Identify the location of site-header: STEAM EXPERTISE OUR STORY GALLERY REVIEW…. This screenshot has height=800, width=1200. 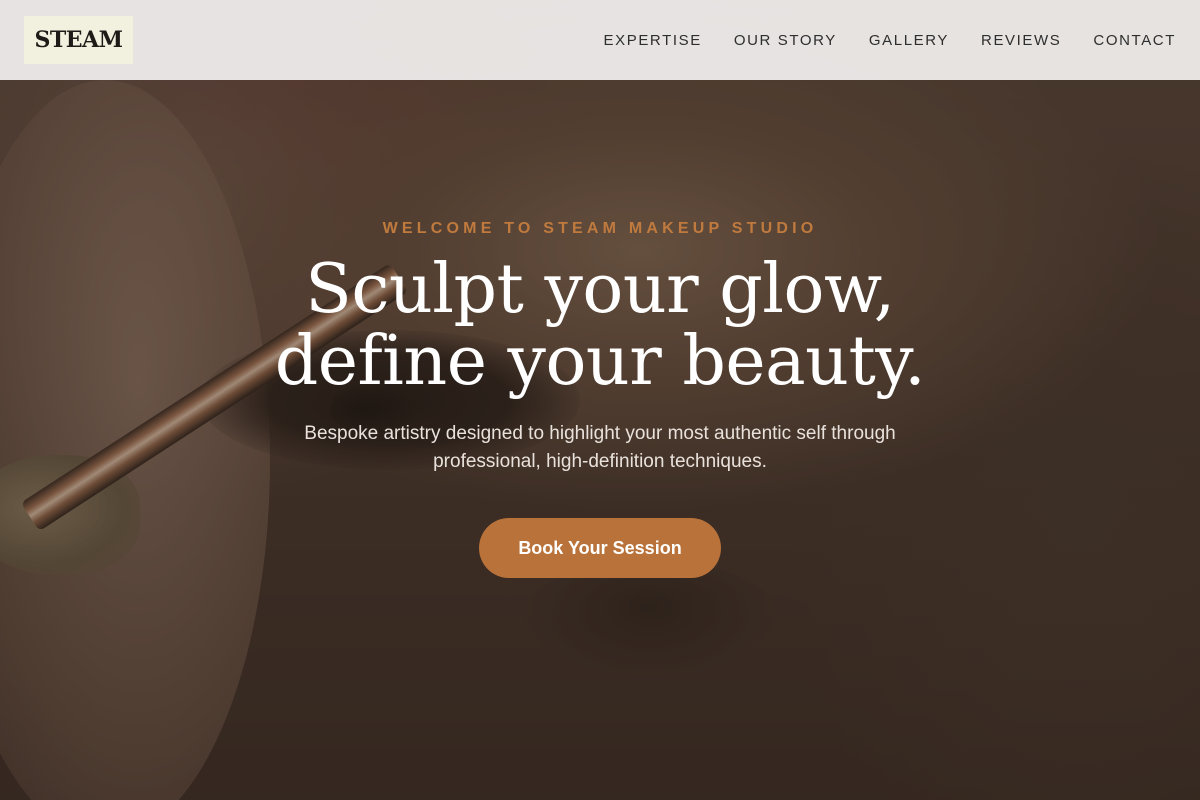
(600, 40).